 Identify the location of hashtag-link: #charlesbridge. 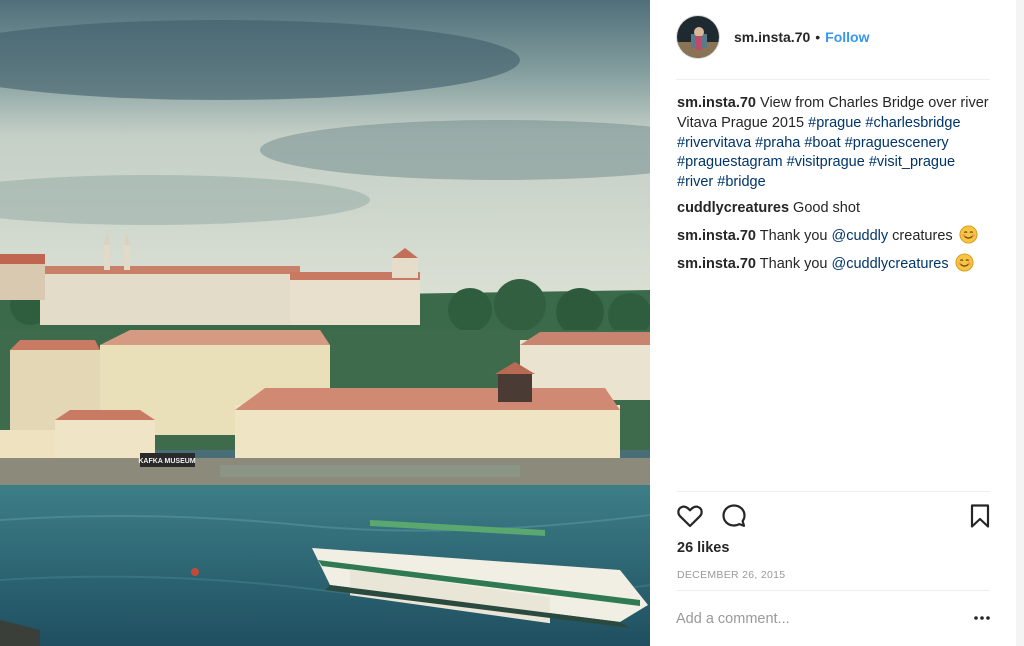
(912, 123).